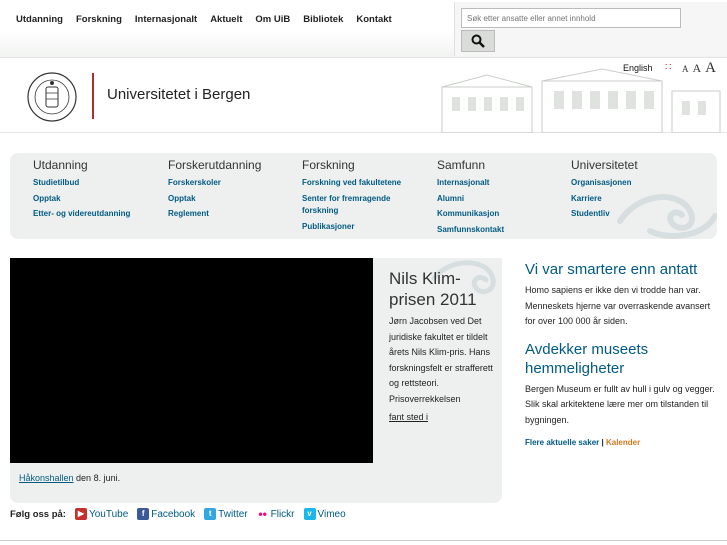  I want to click on menu-link: Kommunikasjon, so click(470, 214).